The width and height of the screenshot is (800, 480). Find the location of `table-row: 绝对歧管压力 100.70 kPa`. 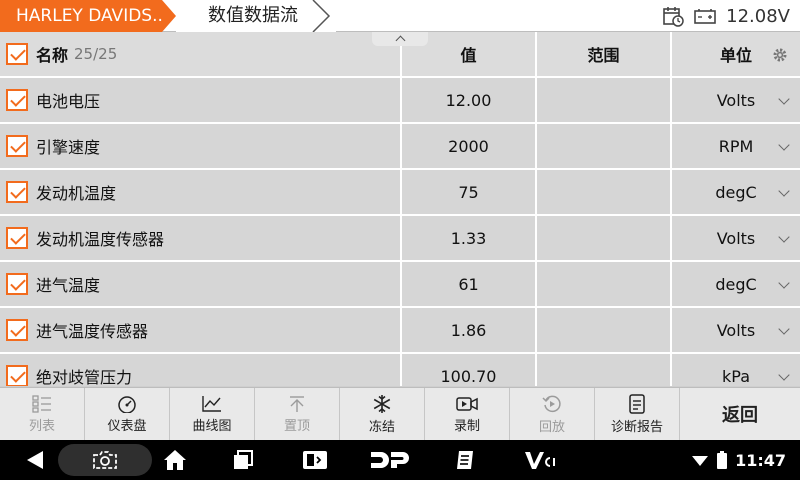

table-row: 绝对歧管压力 100.70 kPa is located at coordinates (400, 370).